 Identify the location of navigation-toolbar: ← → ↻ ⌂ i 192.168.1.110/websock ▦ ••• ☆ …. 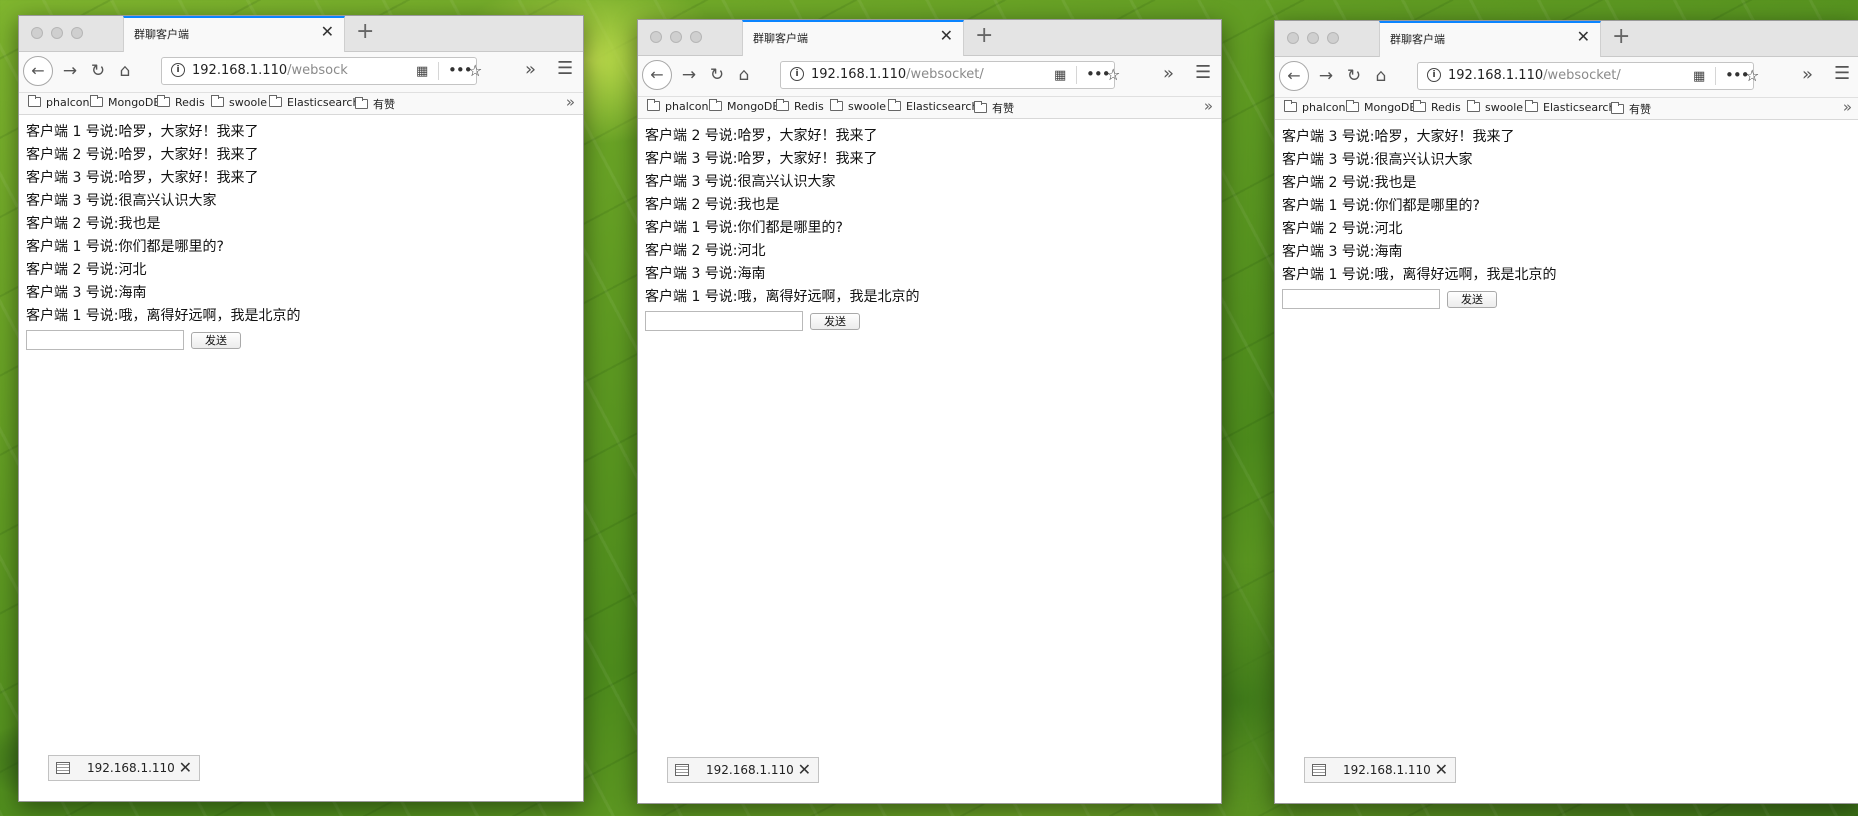
(301, 72).